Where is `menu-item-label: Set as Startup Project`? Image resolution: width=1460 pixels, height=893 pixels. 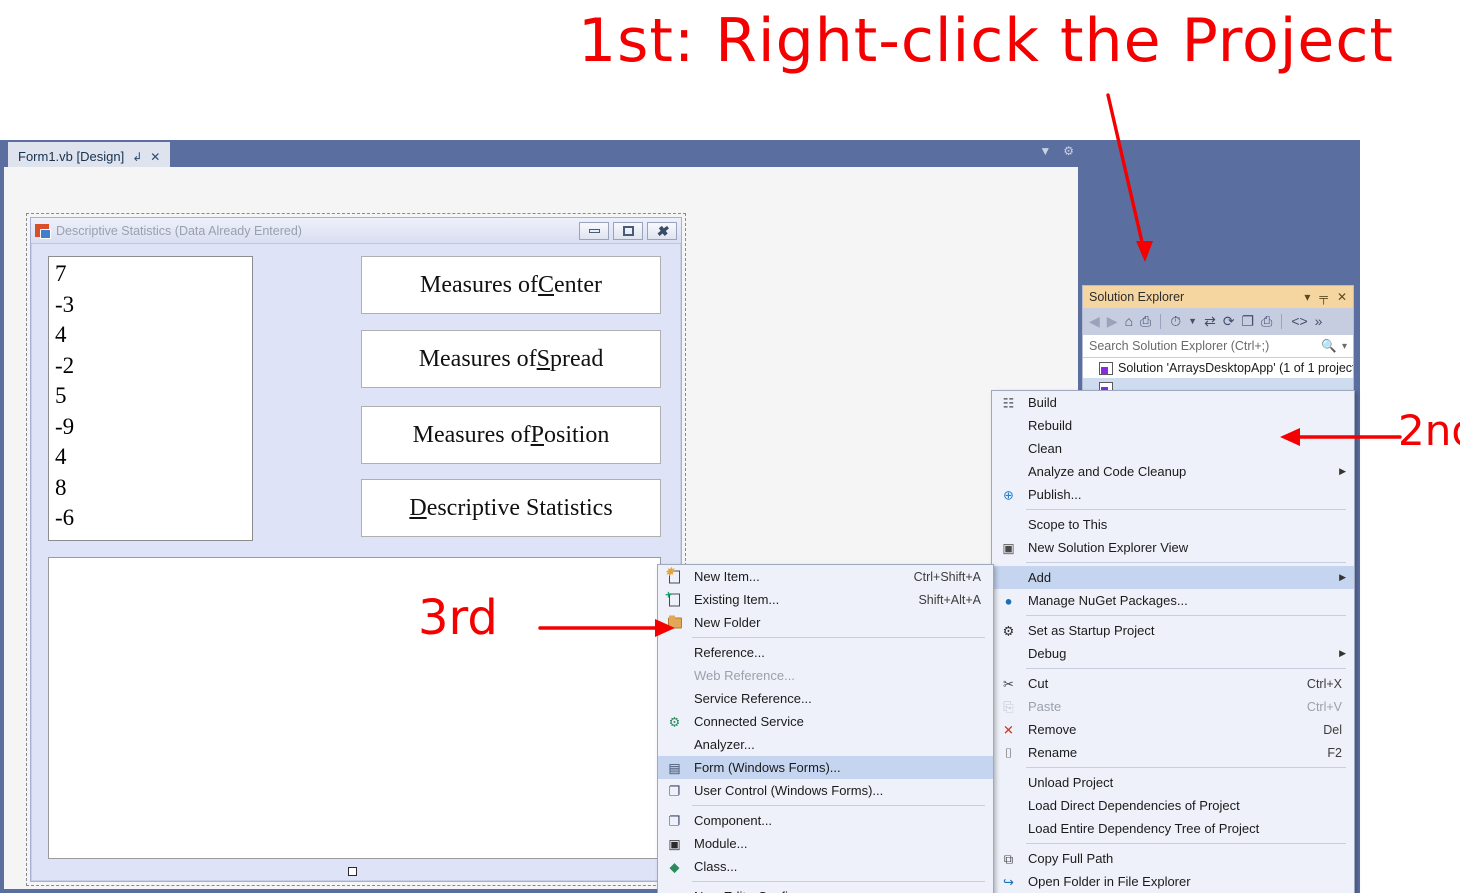 menu-item-label: Set as Startup Project is located at coordinates (1091, 630).